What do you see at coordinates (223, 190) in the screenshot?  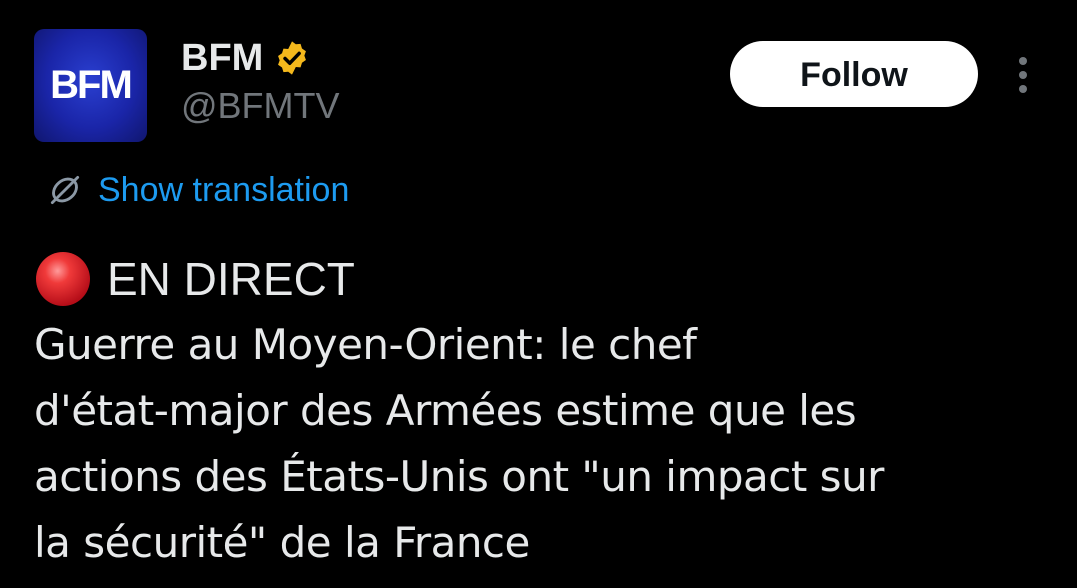 I see `show-translation-link: Show translation` at bounding box center [223, 190].